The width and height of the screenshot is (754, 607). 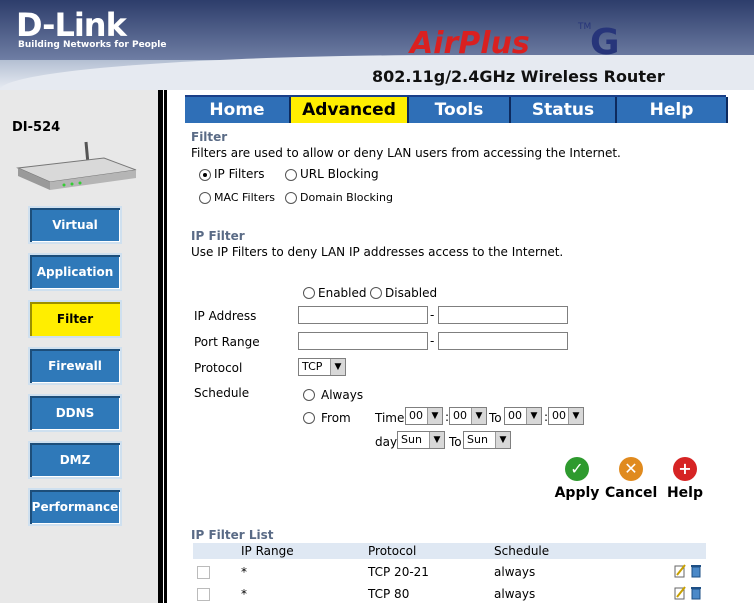 I want to click on header-schedule: Schedule, so click(x=522, y=551).